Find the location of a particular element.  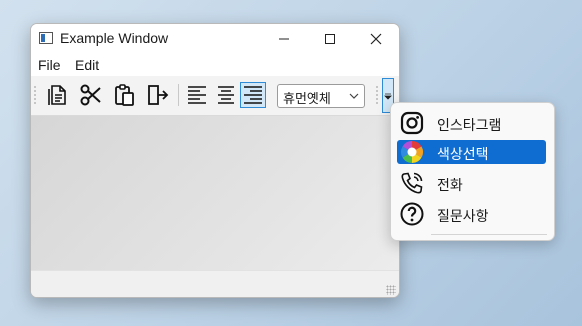

menu-separator is located at coordinates (489, 234).